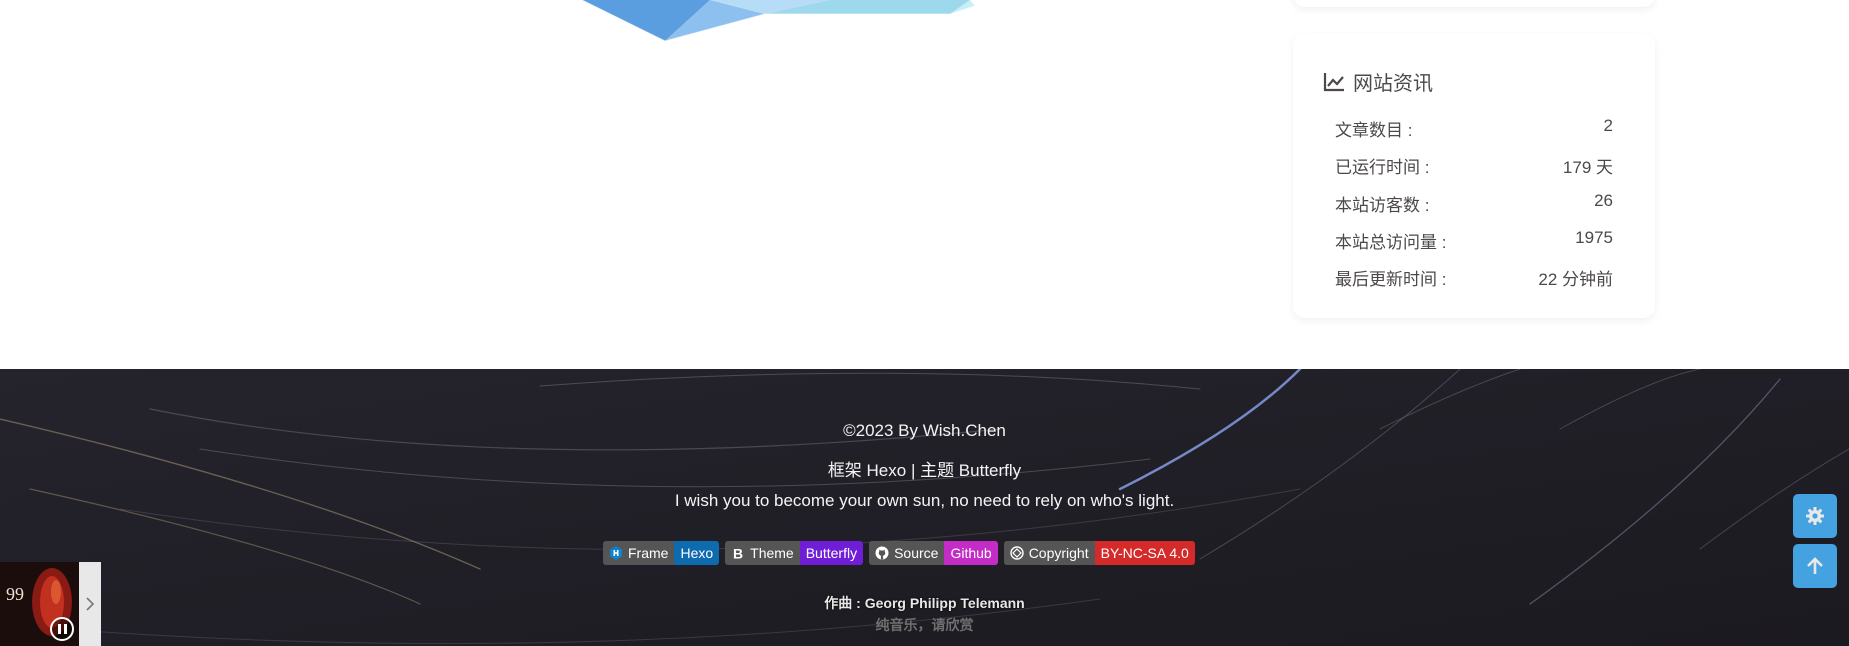 The image size is (1849, 646). I want to click on site-info-title: 网站资讯, so click(1393, 84).